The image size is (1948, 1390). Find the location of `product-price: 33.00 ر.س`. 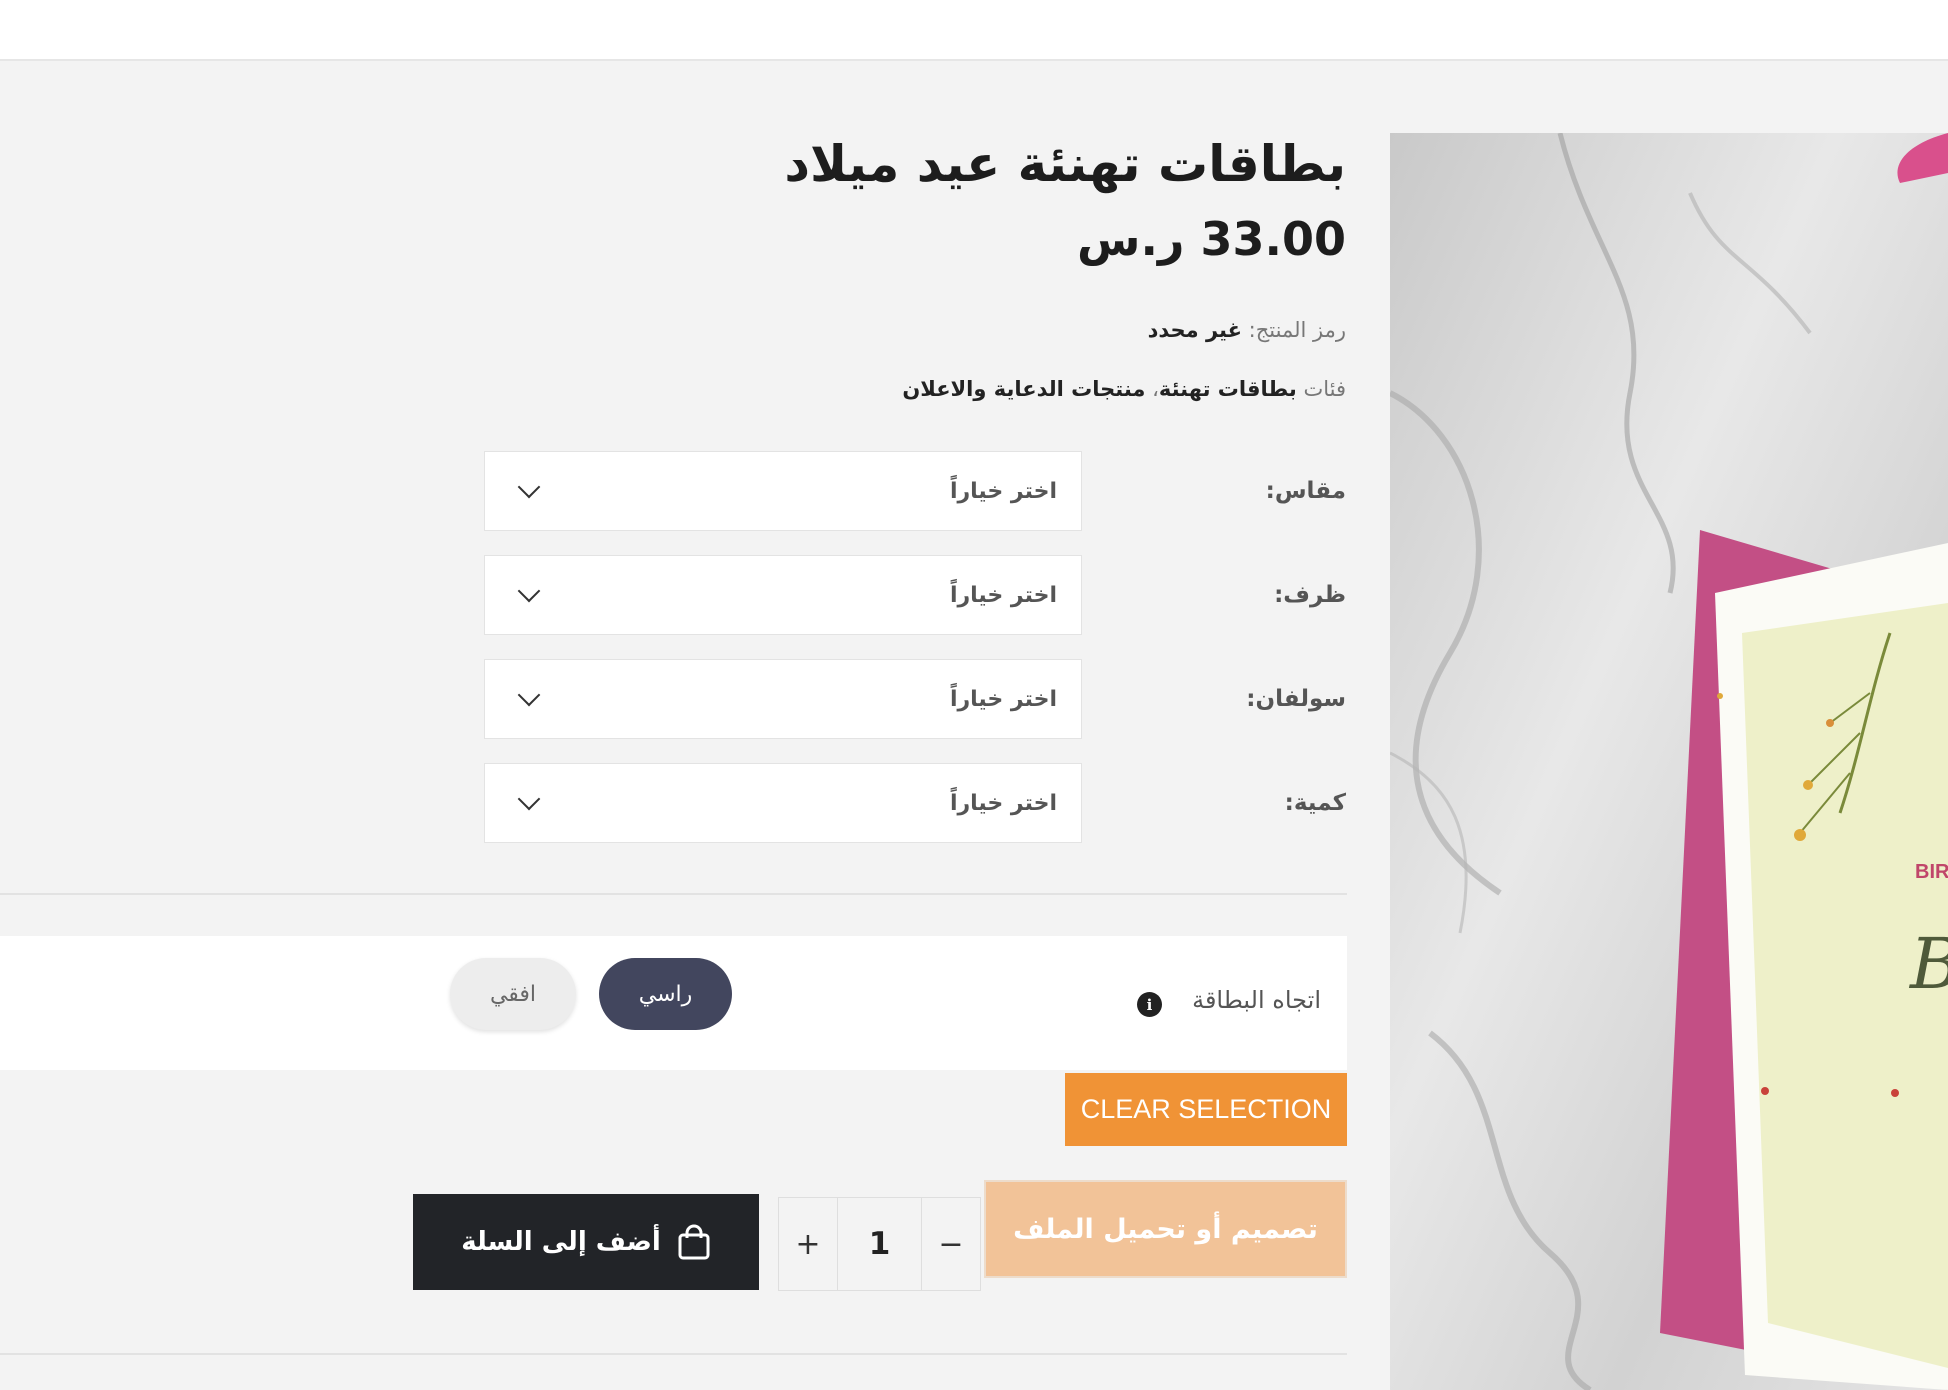

product-price: 33.00 ر.س is located at coordinates (1211, 239).